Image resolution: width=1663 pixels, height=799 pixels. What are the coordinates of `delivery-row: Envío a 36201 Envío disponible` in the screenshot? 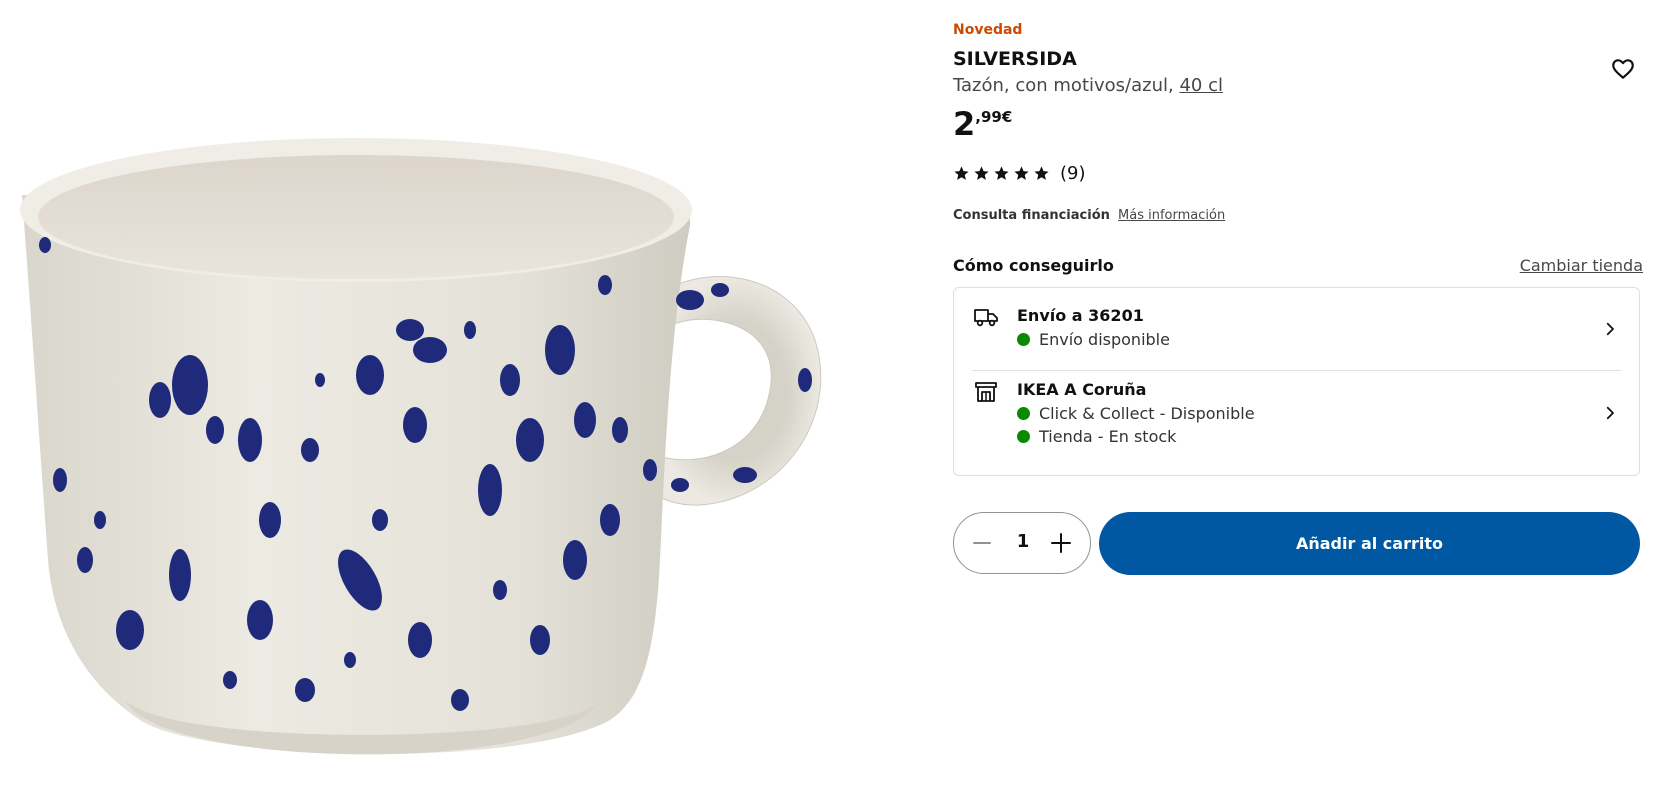 It's located at (1296, 329).